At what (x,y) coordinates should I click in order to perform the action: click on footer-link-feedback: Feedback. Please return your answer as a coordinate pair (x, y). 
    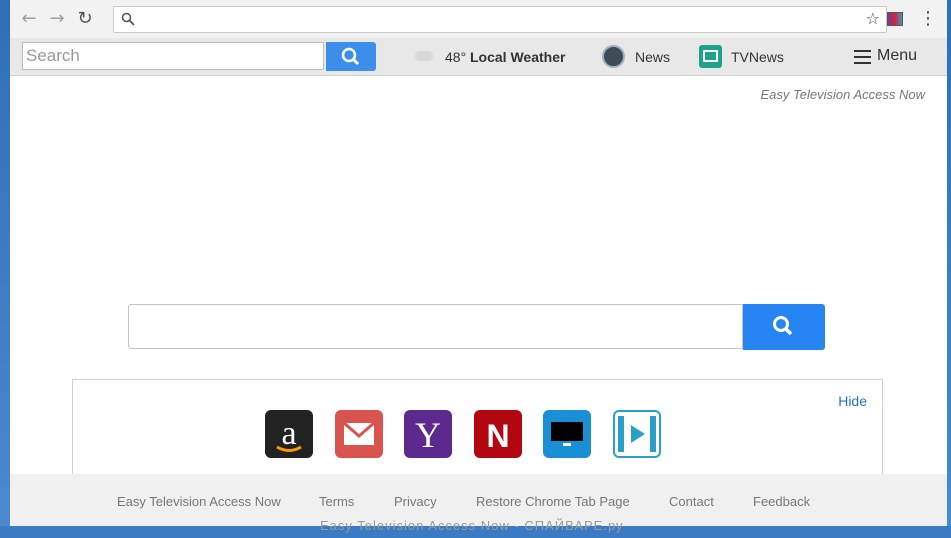
    Looking at the image, I should click on (781, 501).